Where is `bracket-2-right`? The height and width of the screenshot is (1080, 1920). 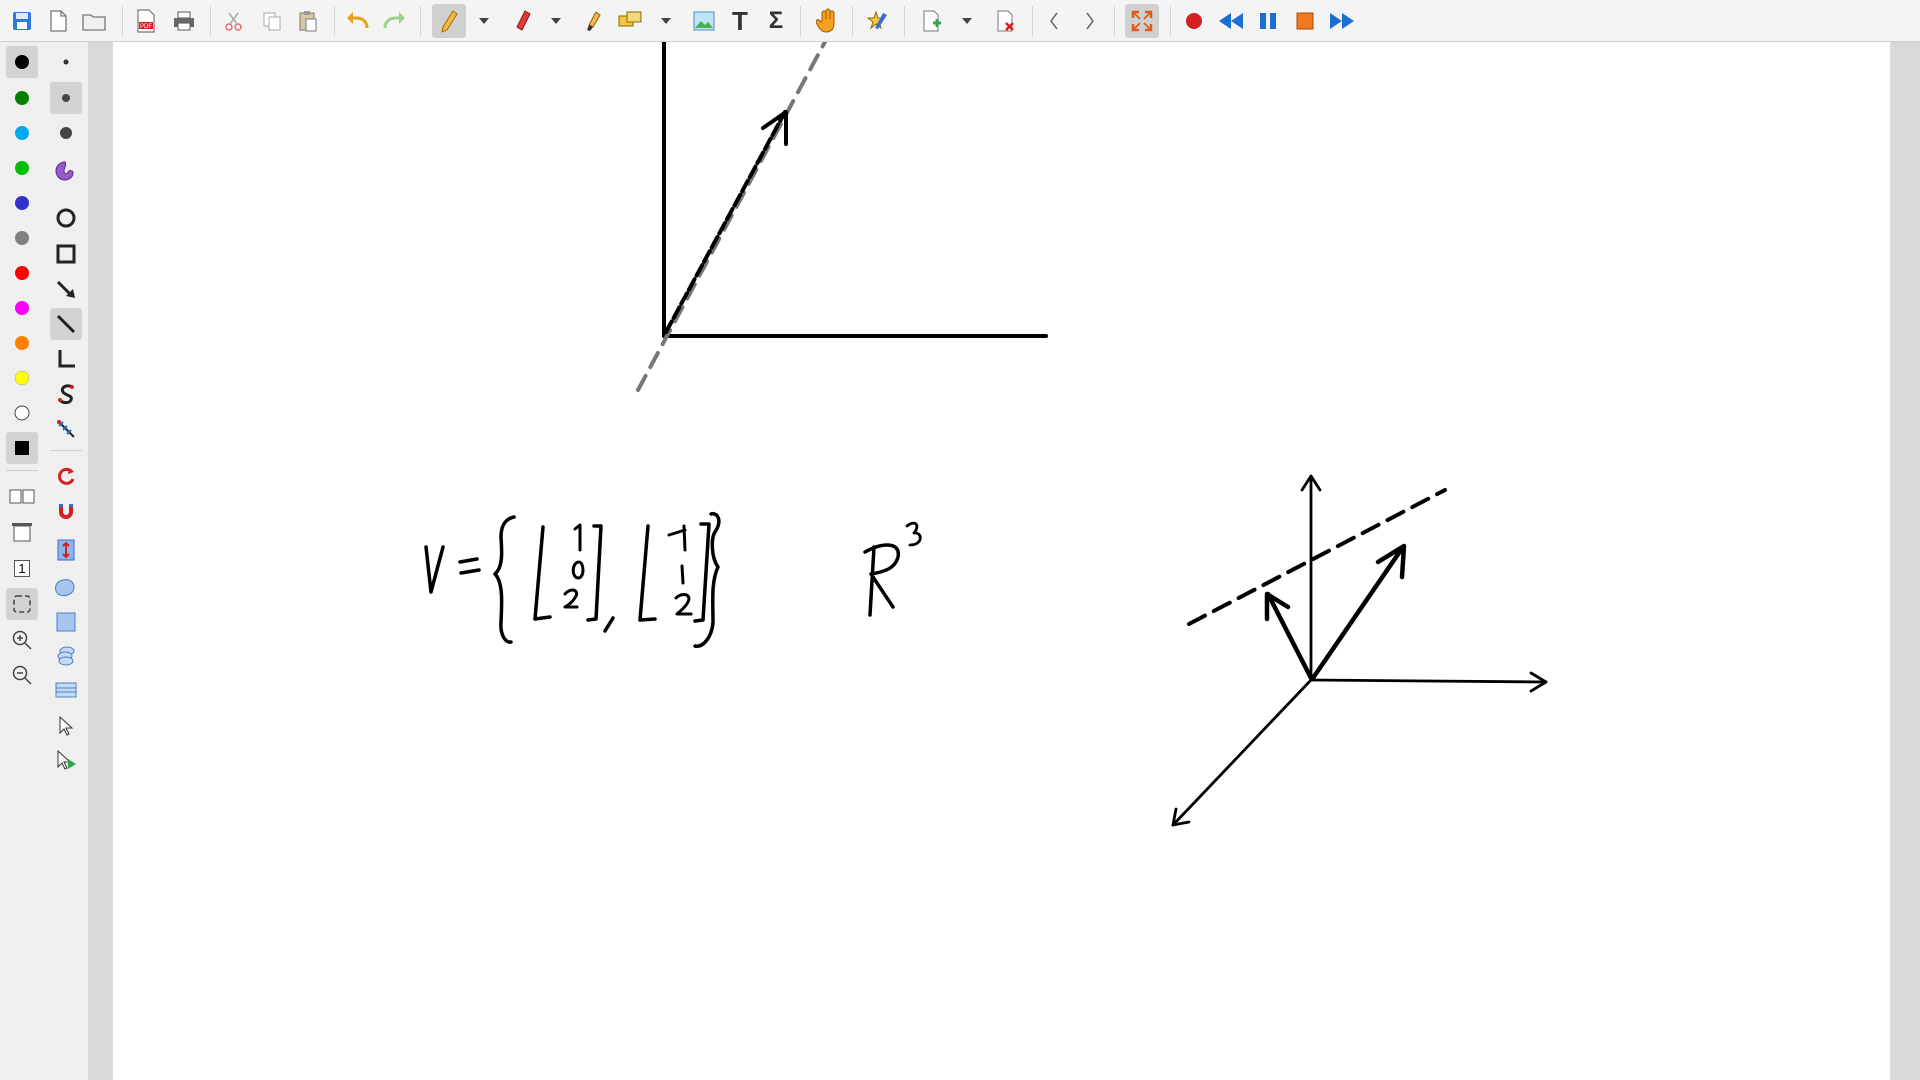 bracket-2-right is located at coordinates (702, 572).